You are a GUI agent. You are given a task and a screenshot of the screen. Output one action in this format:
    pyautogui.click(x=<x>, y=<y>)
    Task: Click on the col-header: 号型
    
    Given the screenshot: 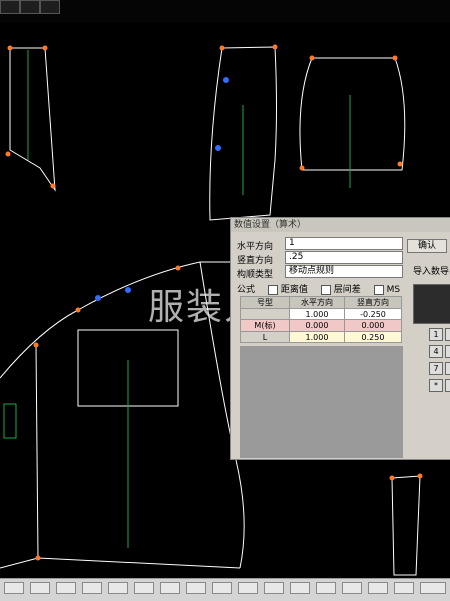 What is the action you would take?
    pyautogui.click(x=265, y=302)
    